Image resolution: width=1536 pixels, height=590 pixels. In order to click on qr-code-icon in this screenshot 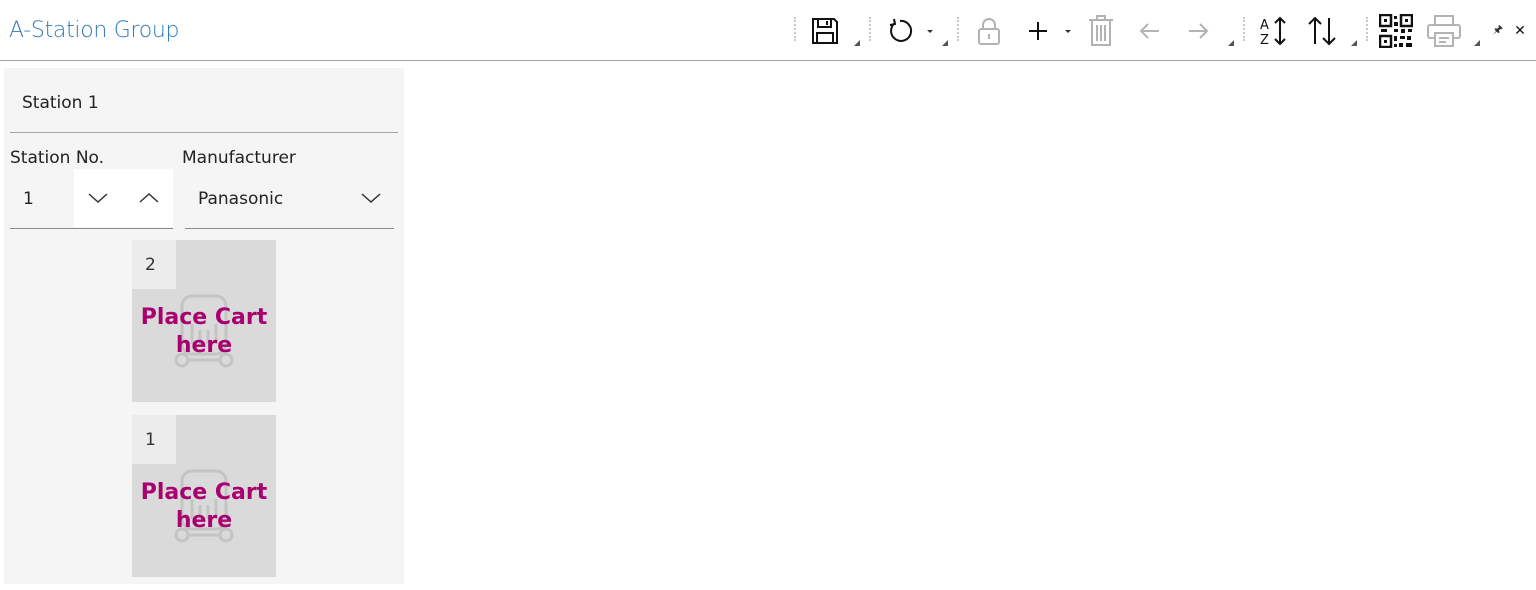, I will do `click(1396, 30)`.